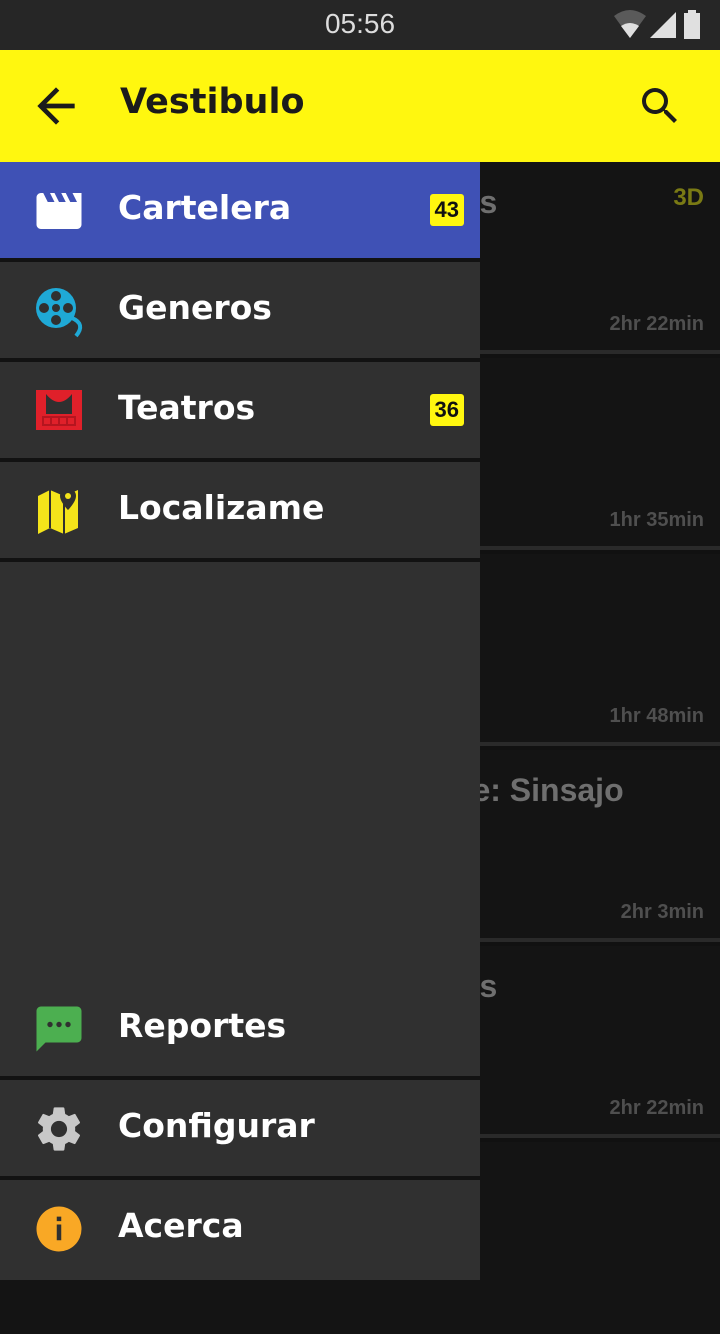  I want to click on status-bar: 05:56, so click(360, 25).